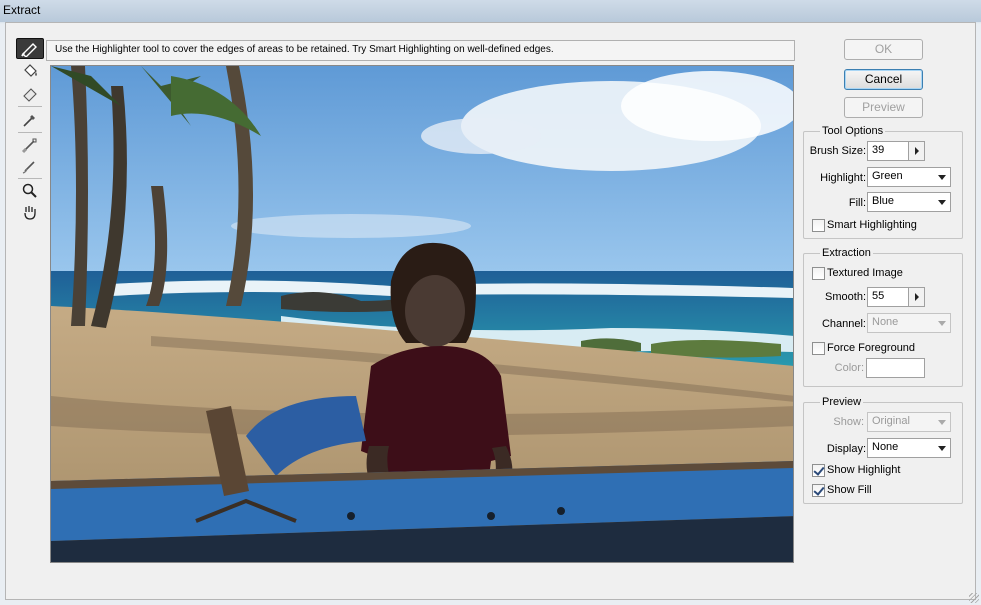 The image size is (981, 605). I want to click on smooth-field: 55, so click(896, 297).